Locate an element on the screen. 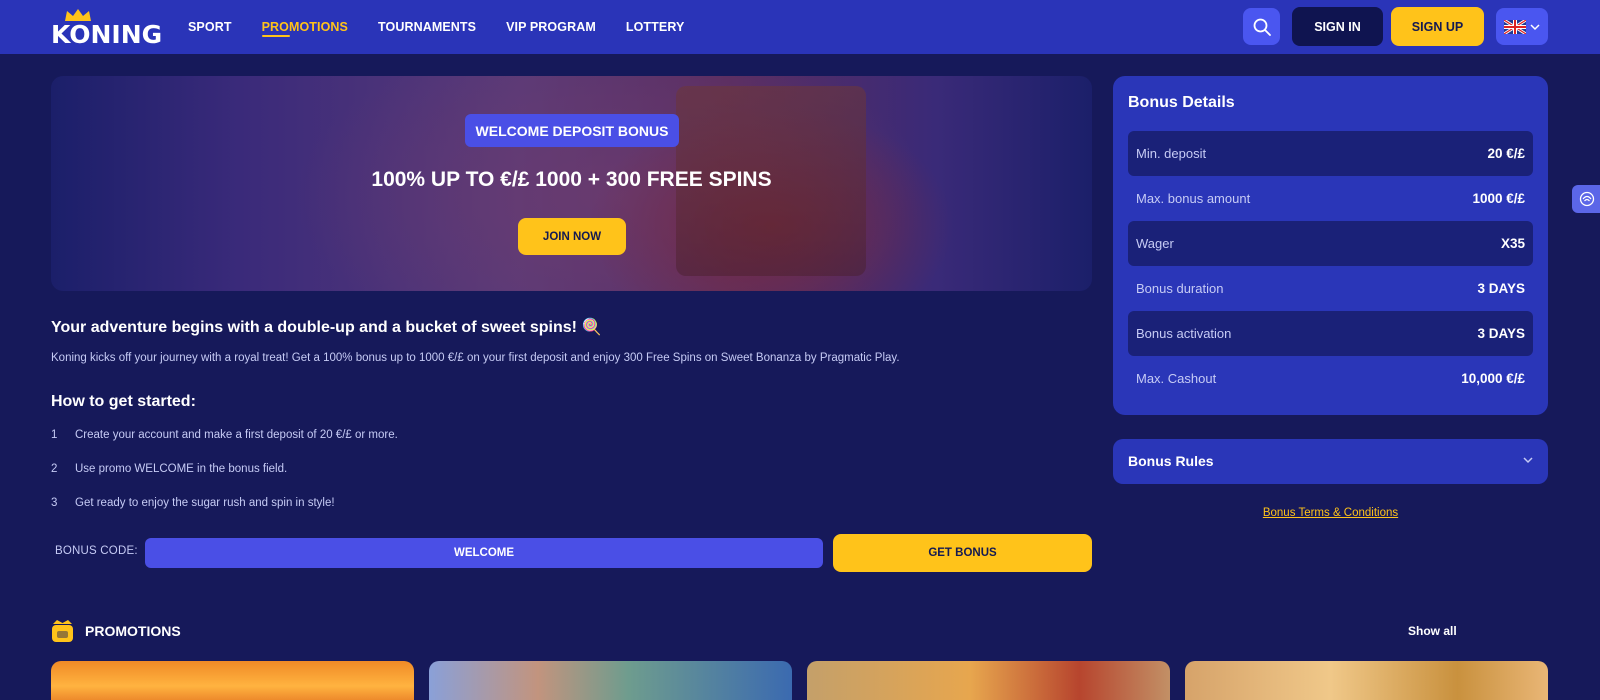 The image size is (1600, 700). koning-logo: KONING is located at coordinates (107, 28).